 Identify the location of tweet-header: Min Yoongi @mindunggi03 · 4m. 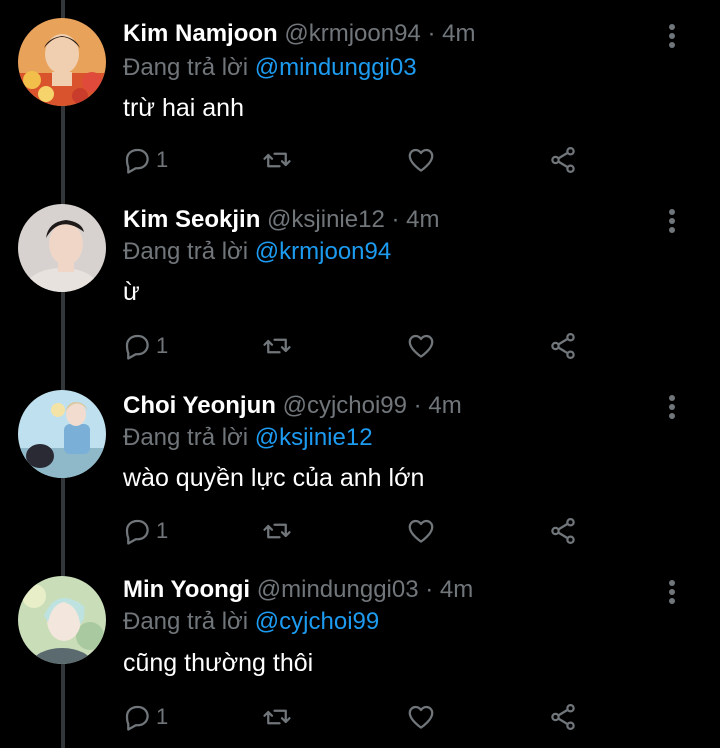
(298, 590).